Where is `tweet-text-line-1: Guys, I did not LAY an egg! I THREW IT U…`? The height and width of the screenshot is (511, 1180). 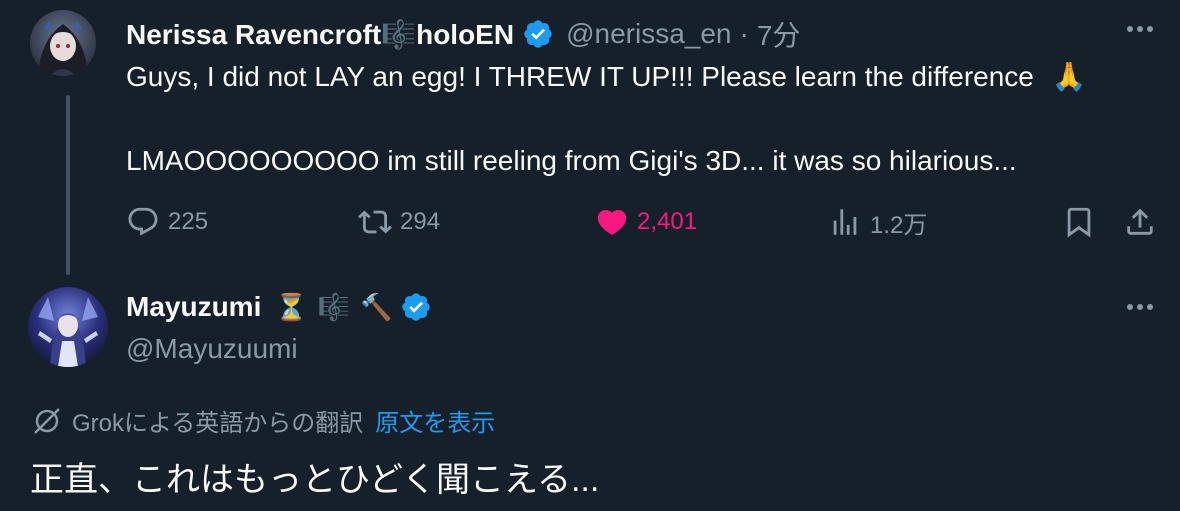
tweet-text-line-1: Guys, I did not LAY an egg! I THREW IT U… is located at coordinates (606, 76).